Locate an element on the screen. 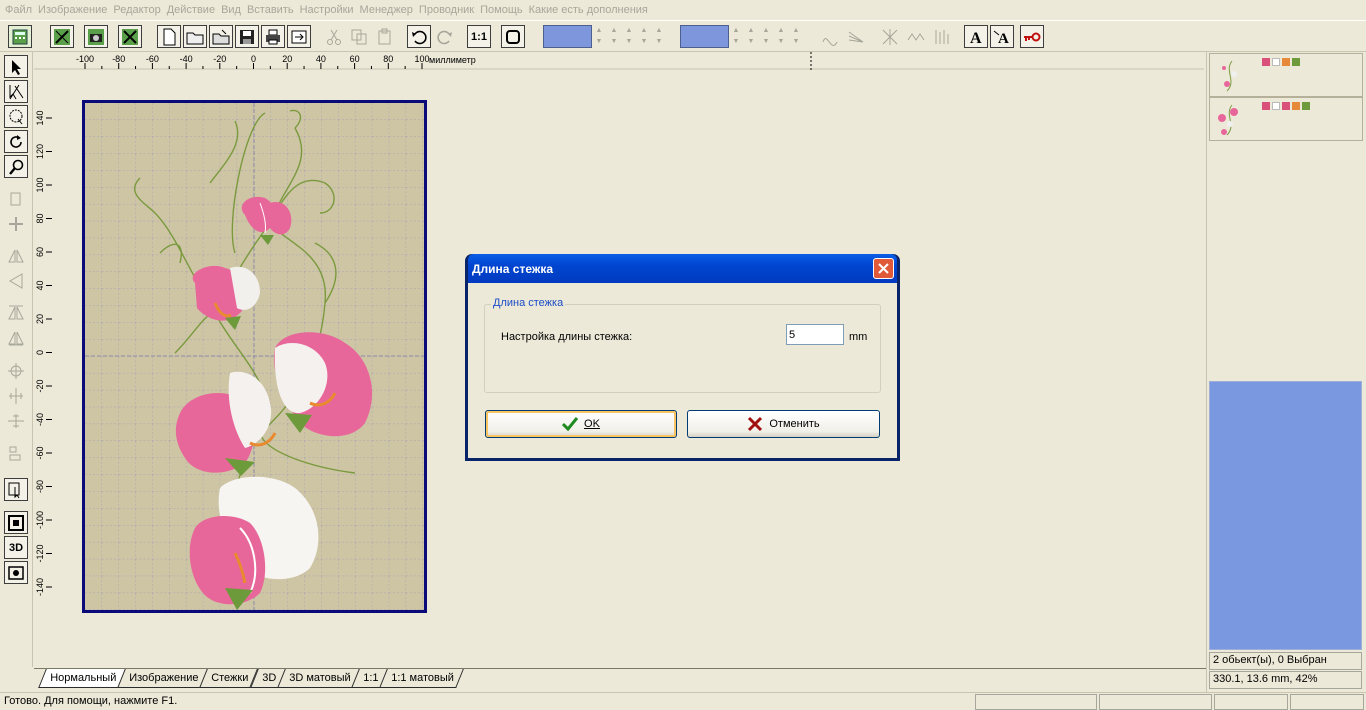  mirror-h-button is located at coordinates (16, 255).